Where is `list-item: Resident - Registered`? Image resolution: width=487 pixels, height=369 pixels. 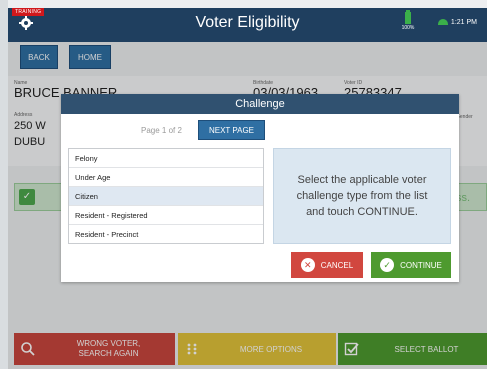 list-item: Resident - Registered is located at coordinates (166, 215).